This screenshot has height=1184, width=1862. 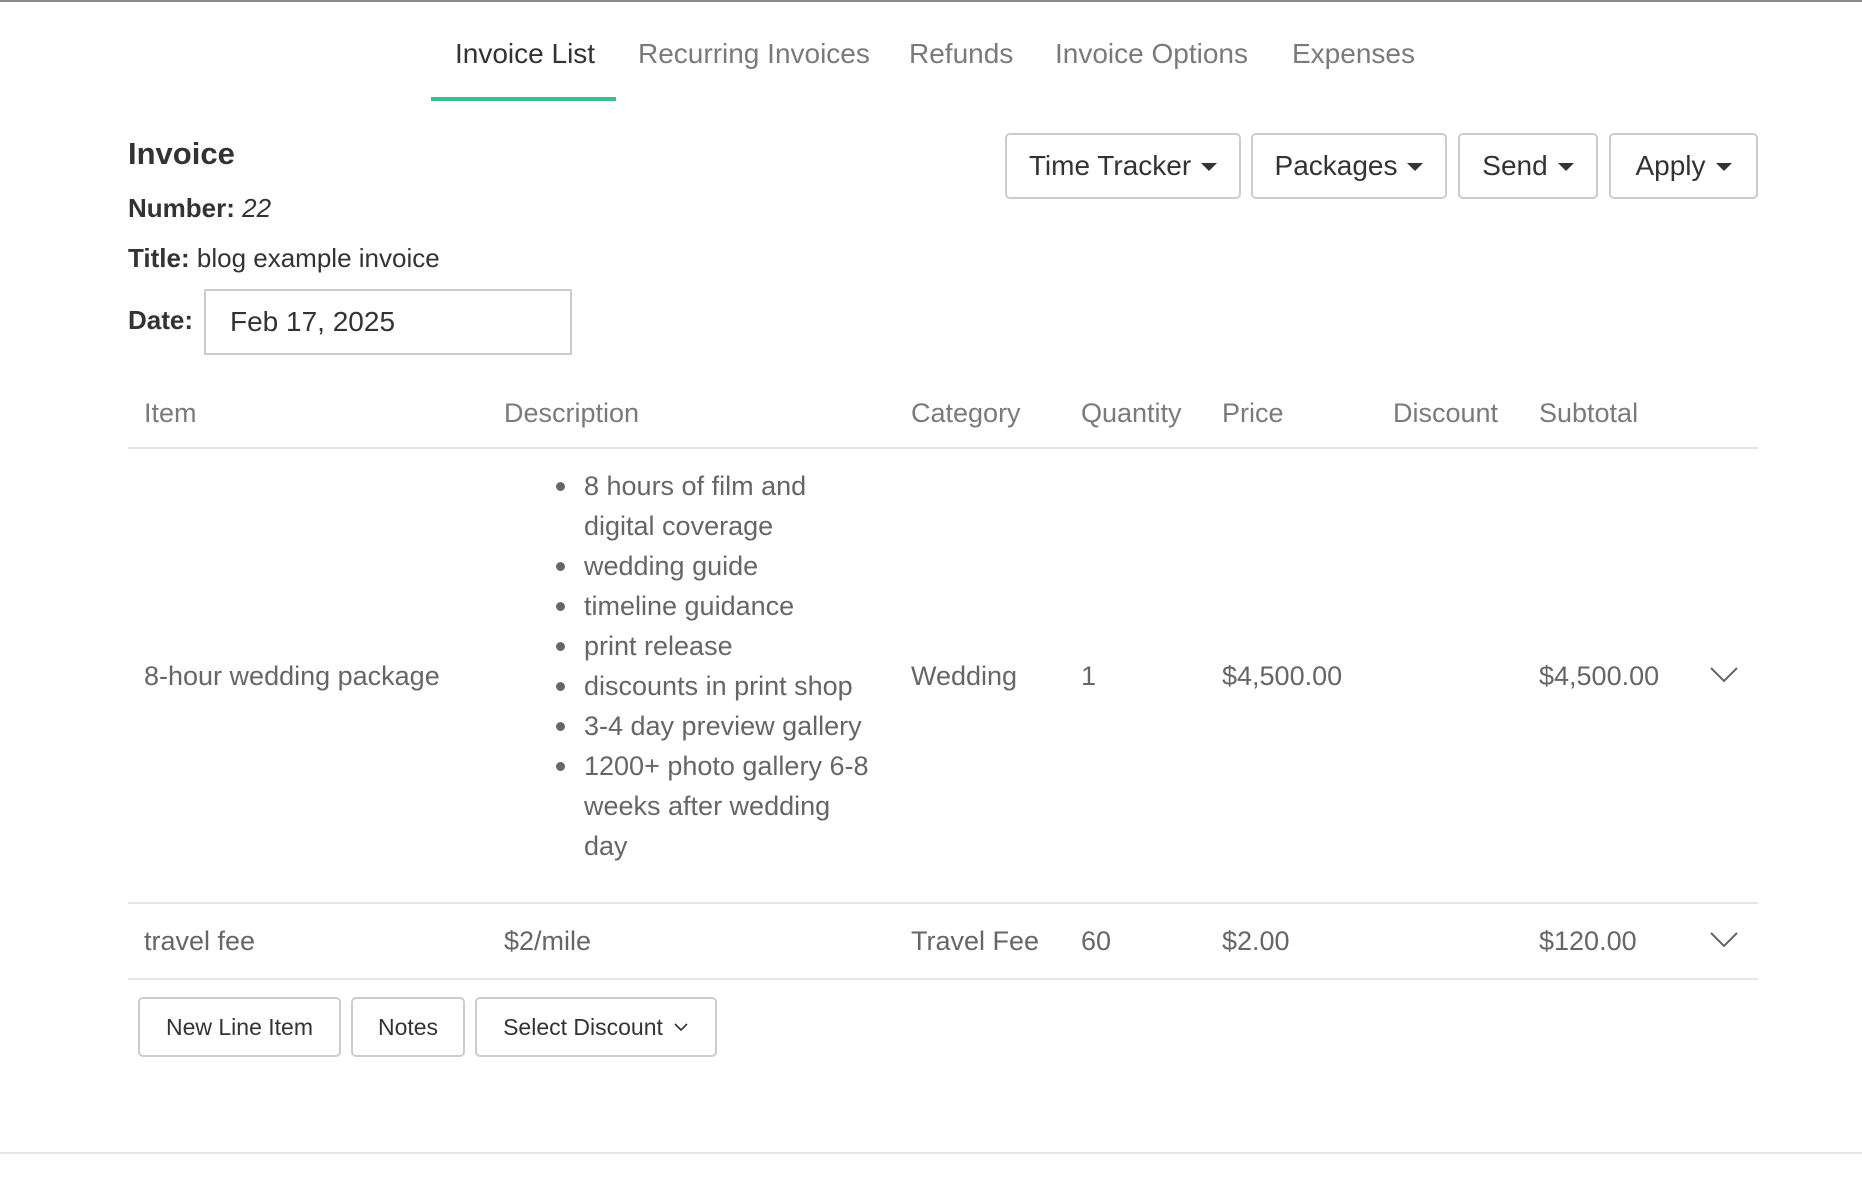 I want to click on packages-button: Packages, so click(x=1349, y=166).